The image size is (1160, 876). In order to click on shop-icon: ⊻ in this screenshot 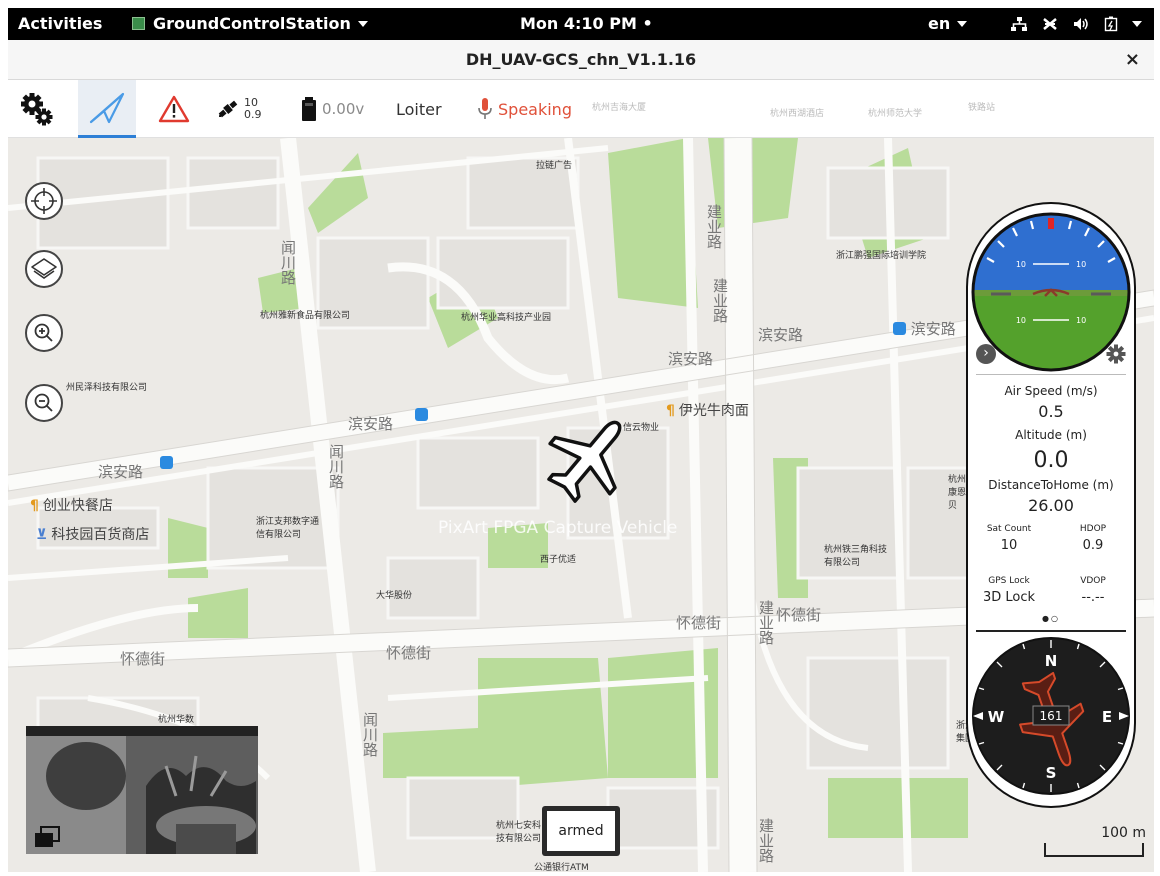, I will do `click(42, 535)`.